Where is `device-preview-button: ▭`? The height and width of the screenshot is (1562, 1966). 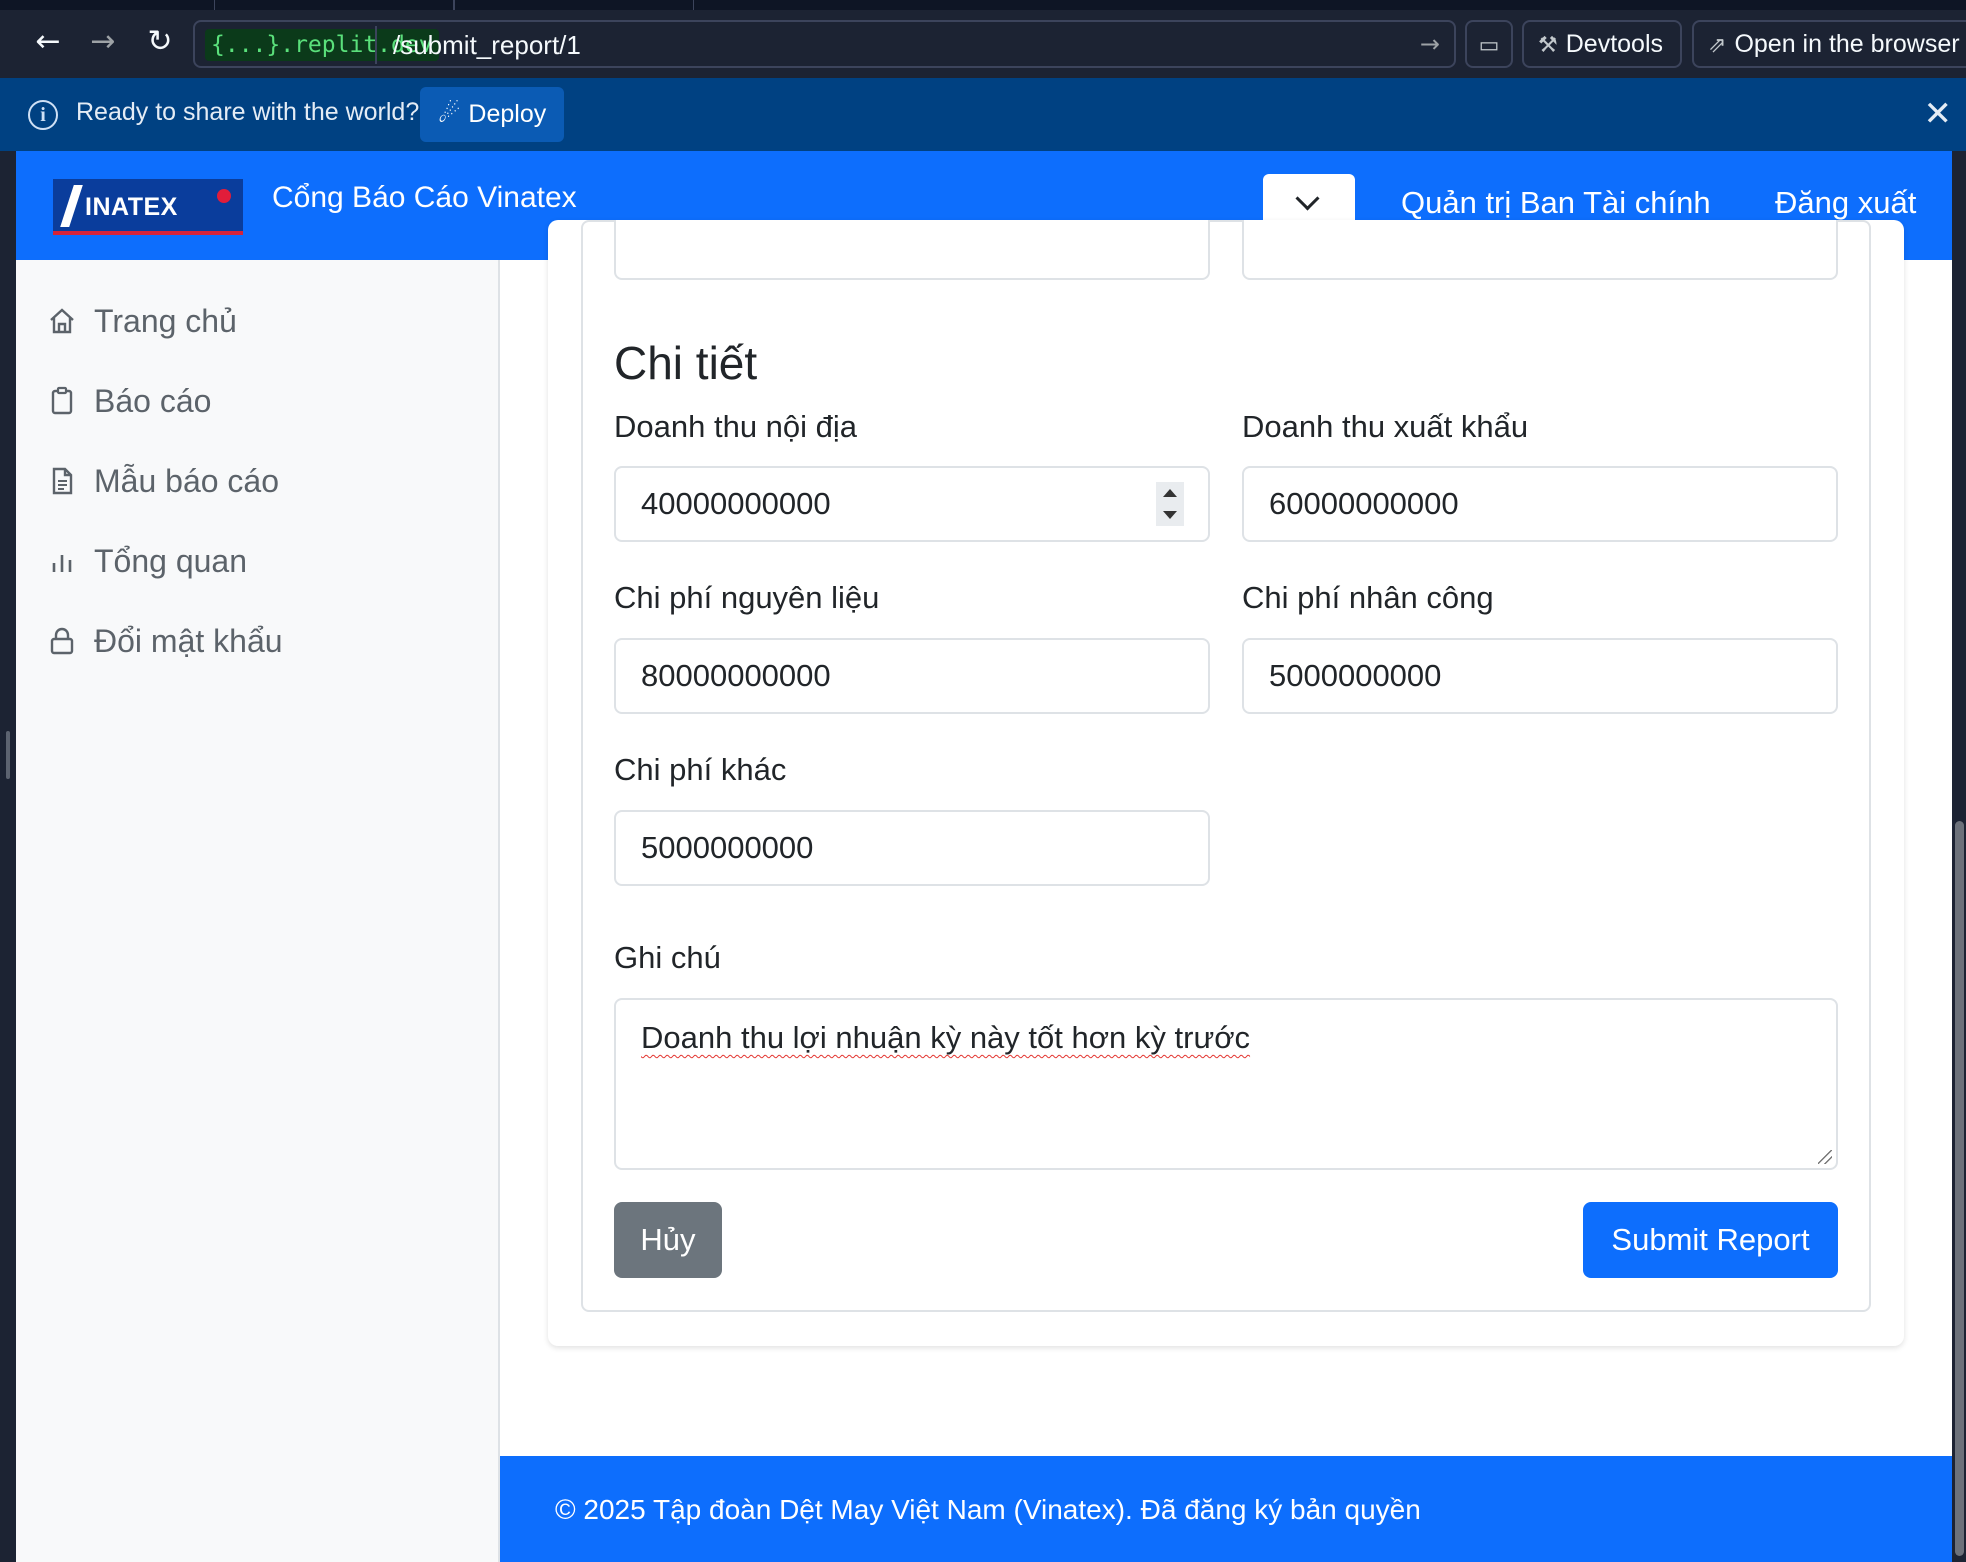
device-preview-button: ▭ is located at coordinates (1489, 44).